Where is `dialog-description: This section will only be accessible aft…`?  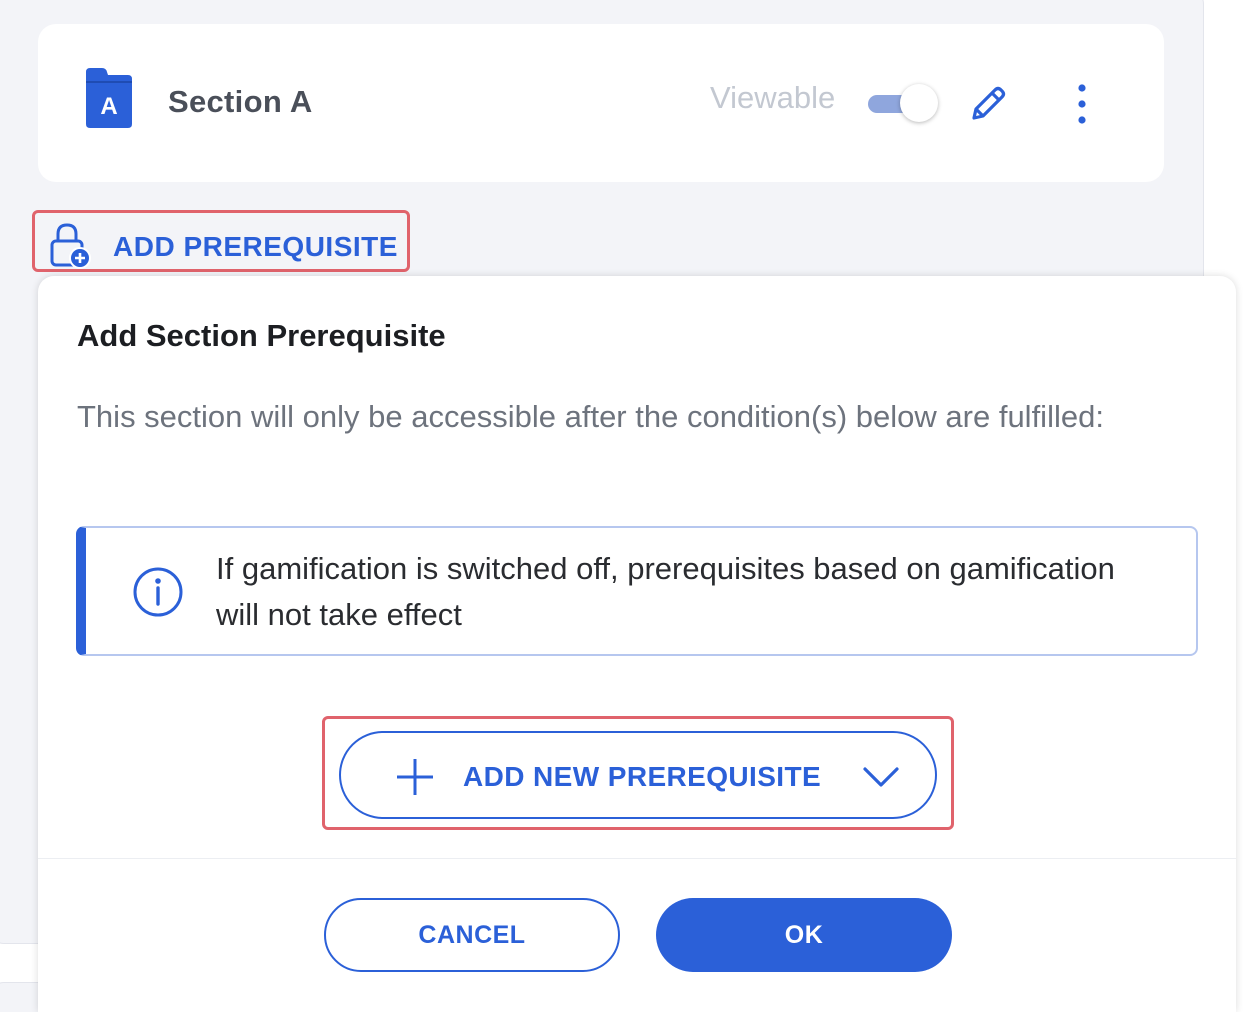
dialog-description: This section will only be accessible aft… is located at coordinates (590, 416).